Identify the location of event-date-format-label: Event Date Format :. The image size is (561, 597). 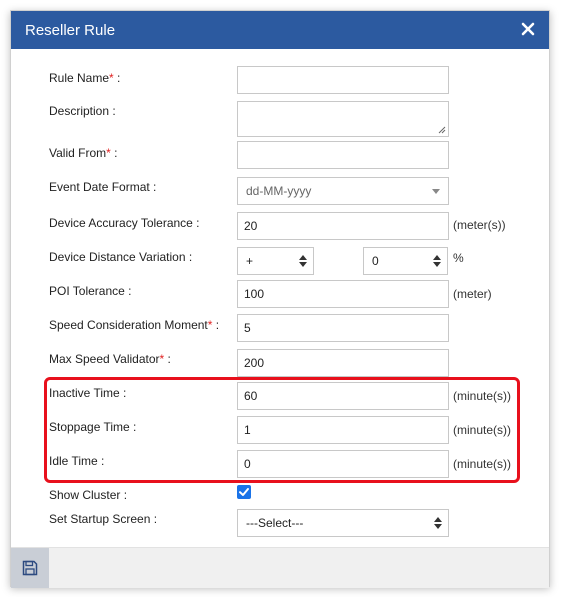
(103, 187).